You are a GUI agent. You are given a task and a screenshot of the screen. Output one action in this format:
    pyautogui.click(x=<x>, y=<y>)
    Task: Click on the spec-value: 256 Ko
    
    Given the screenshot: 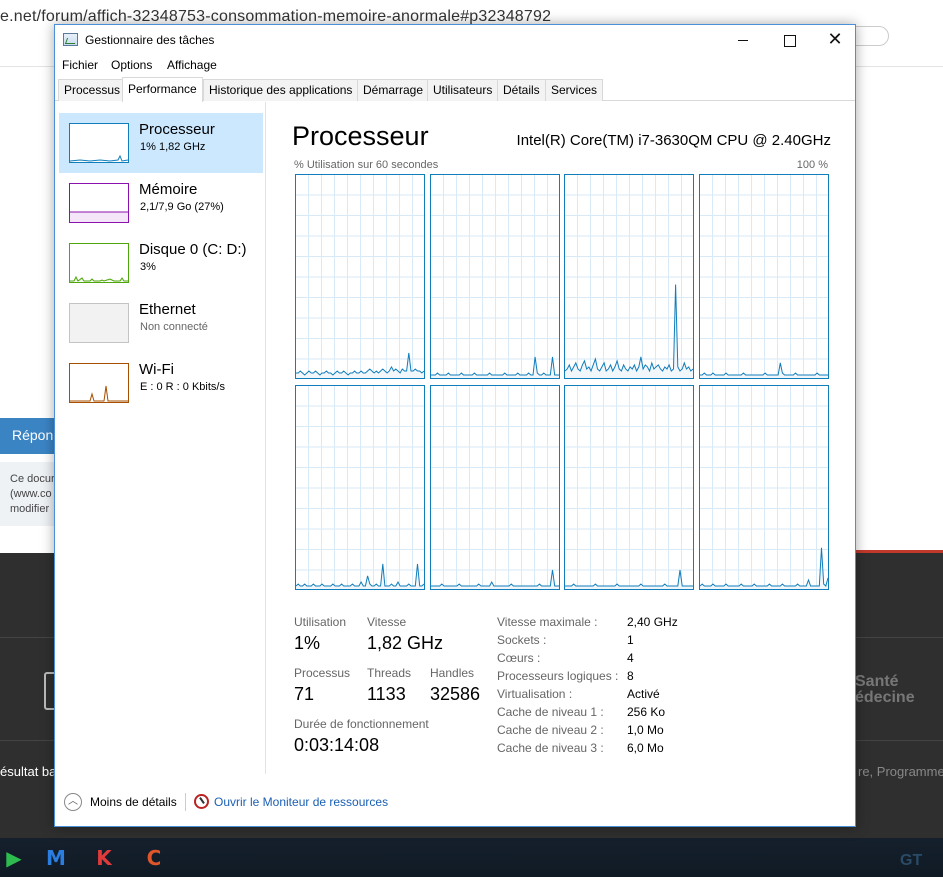 What is the action you would take?
    pyautogui.click(x=646, y=712)
    